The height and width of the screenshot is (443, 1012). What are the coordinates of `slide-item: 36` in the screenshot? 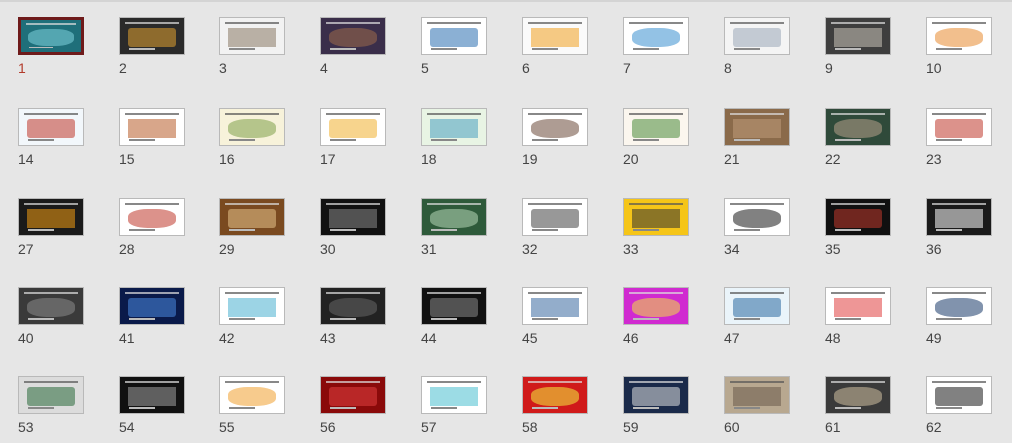 It's located at (959, 227).